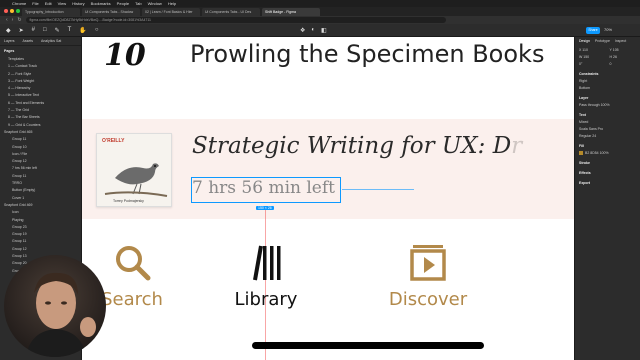 The height and width of the screenshot is (360, 640). I want to click on menu-item-people: People, so click(123, 3).